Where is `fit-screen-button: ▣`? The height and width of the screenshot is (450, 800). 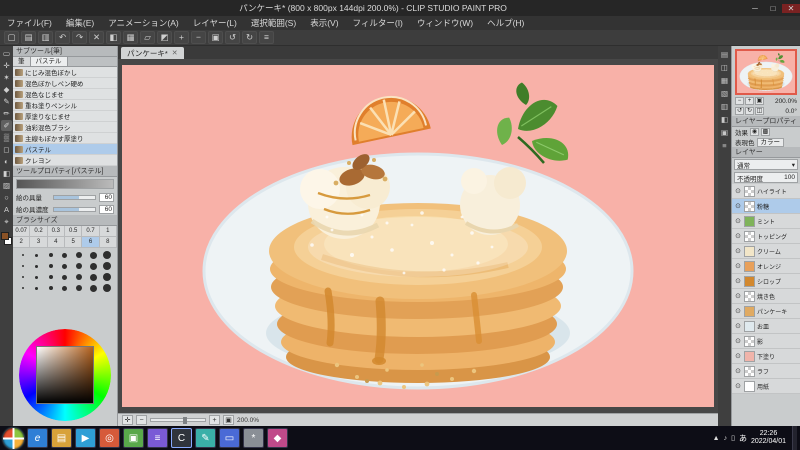
fit-screen-button: ▣ is located at coordinates (215, 37).